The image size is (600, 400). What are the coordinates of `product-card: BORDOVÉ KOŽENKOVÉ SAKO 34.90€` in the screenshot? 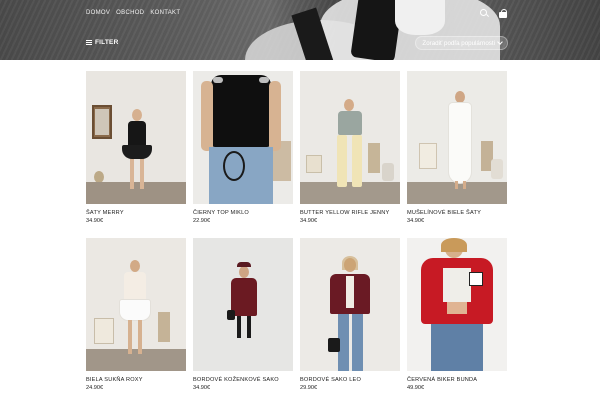 It's located at (243, 319).